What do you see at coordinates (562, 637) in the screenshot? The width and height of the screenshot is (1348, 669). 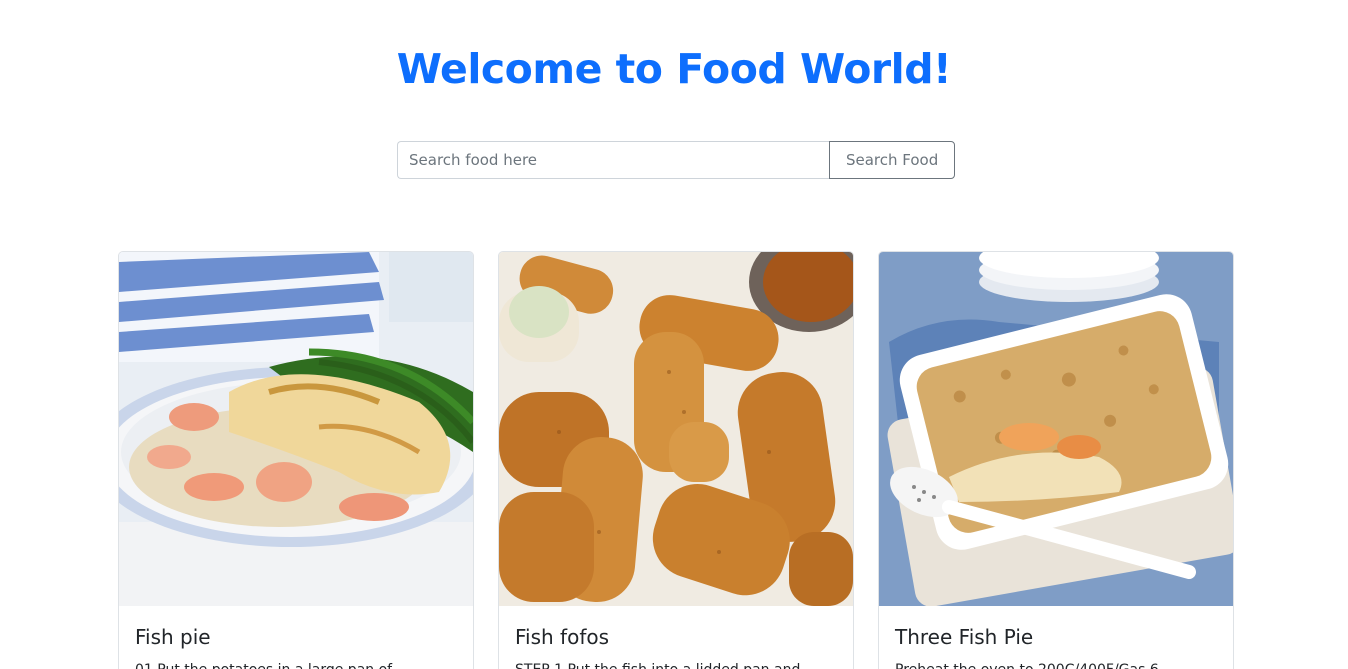 I see `card-title: Fish fofos` at bounding box center [562, 637].